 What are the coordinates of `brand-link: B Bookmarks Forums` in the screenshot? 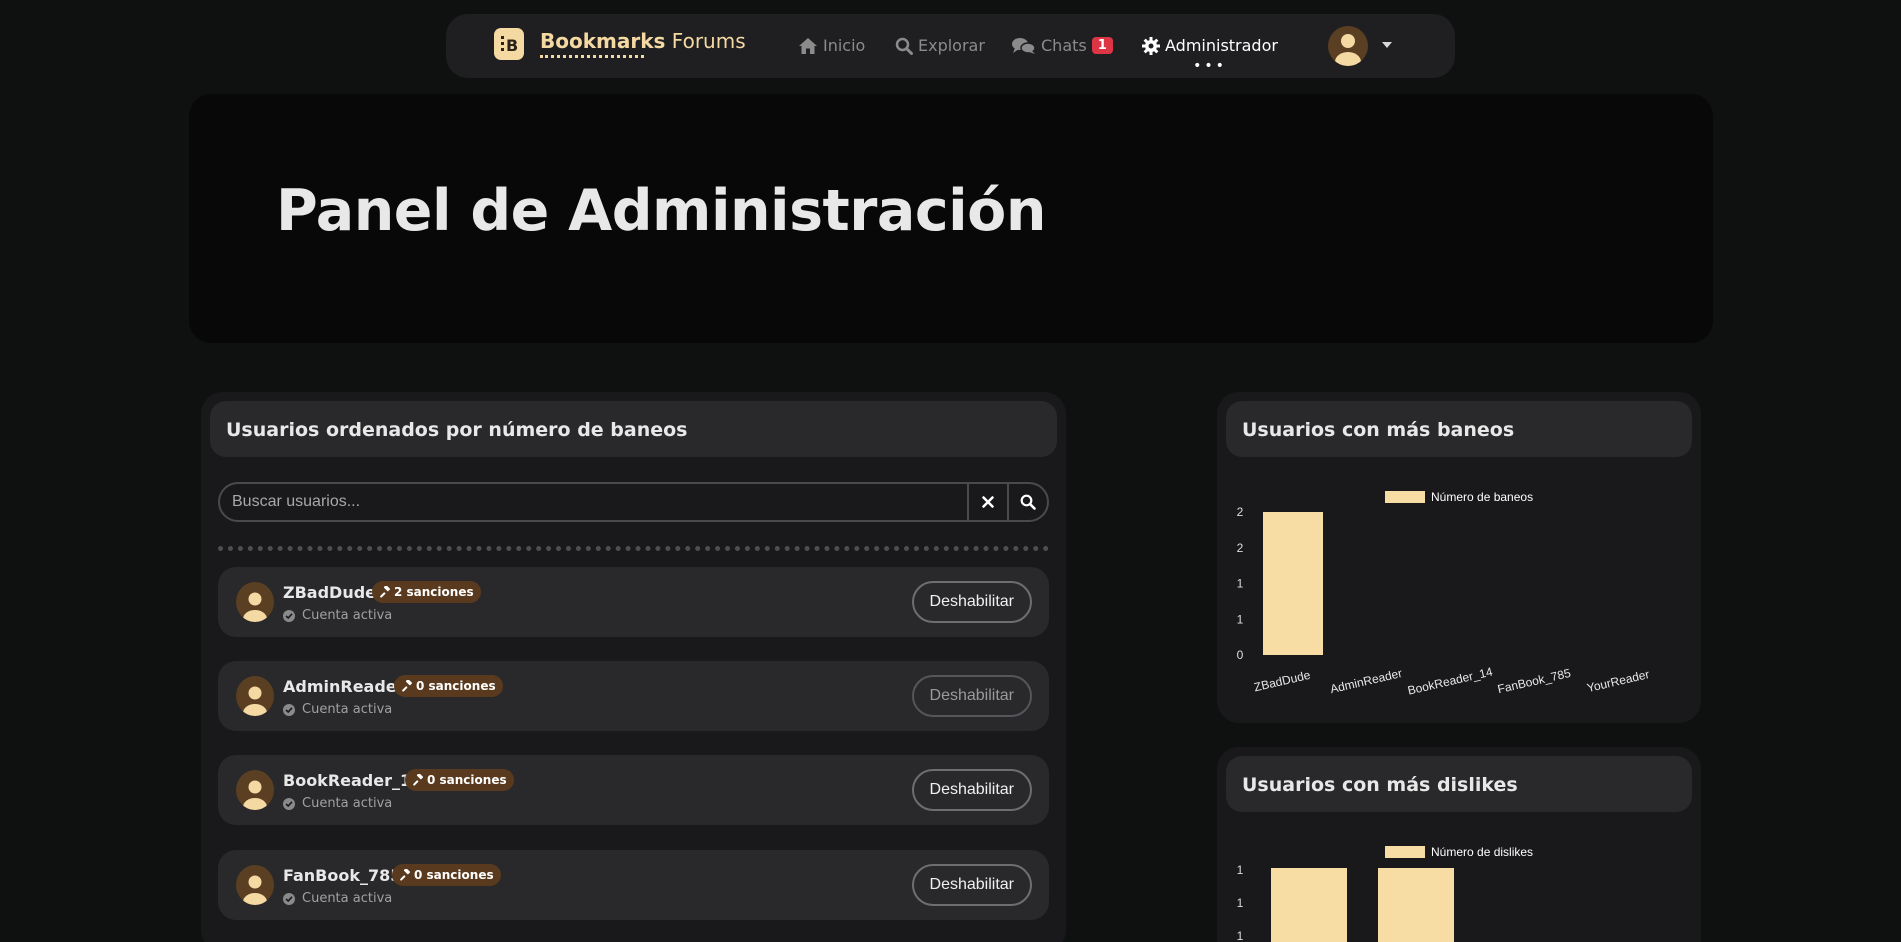 It's located at (620, 44).